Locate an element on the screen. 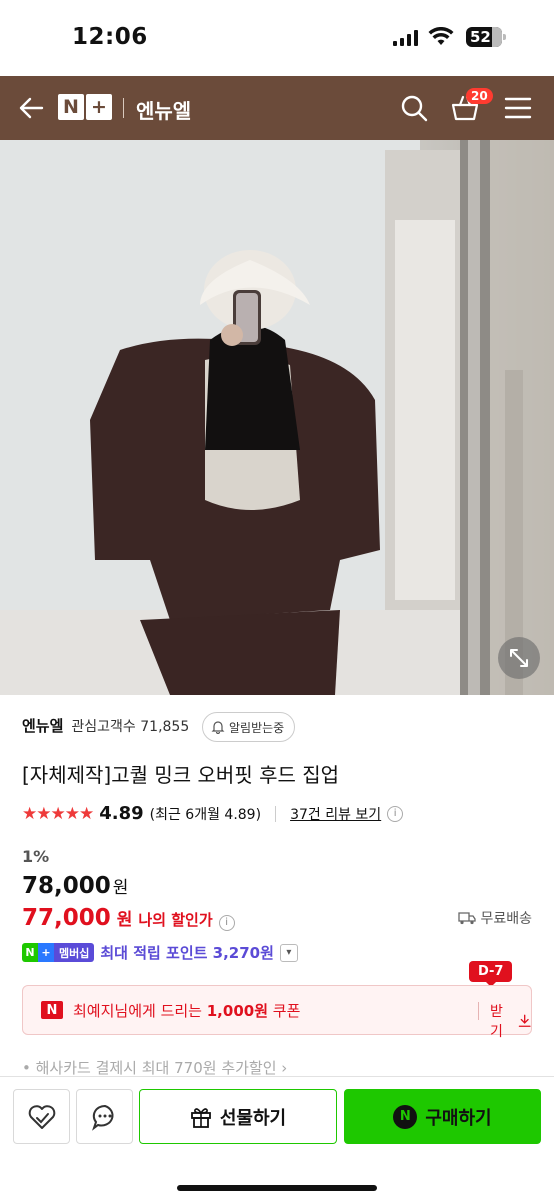 The width and height of the screenshot is (554, 1200). card-promo-text: • 해사카드 결제시 최대 770원 추가할인 › is located at coordinates (154, 1067).